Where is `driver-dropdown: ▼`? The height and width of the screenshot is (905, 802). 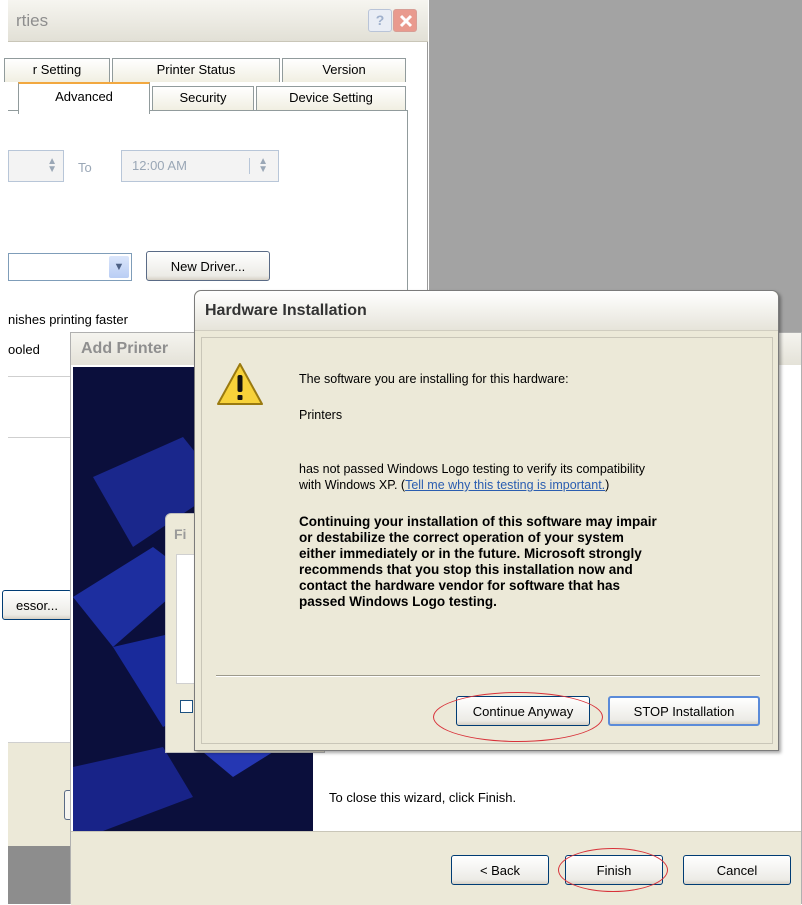
driver-dropdown: ▼ is located at coordinates (70, 267).